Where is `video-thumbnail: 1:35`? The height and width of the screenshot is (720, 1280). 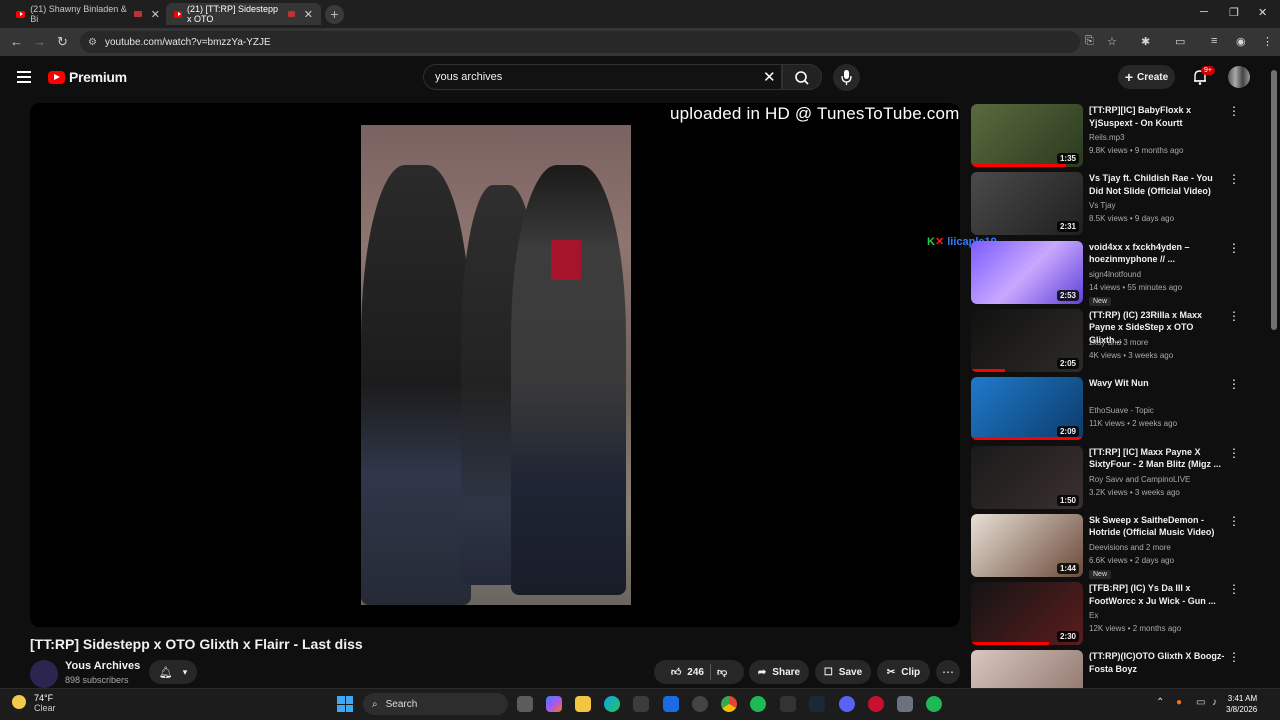 video-thumbnail: 1:35 is located at coordinates (1027, 135).